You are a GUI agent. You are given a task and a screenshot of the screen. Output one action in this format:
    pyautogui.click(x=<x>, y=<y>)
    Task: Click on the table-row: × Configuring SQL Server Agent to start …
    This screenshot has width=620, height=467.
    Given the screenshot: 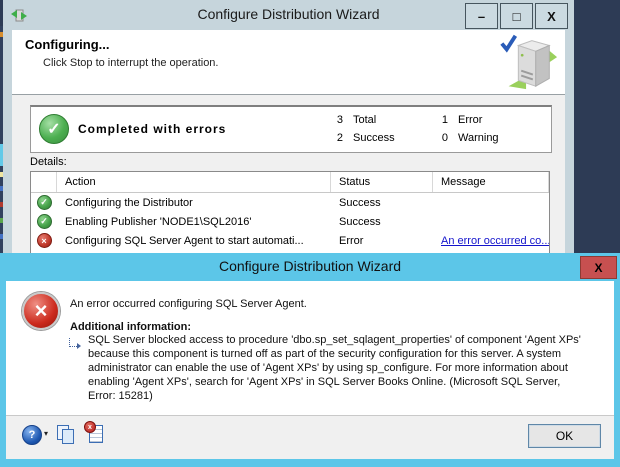 What is the action you would take?
    pyautogui.click(x=290, y=240)
    